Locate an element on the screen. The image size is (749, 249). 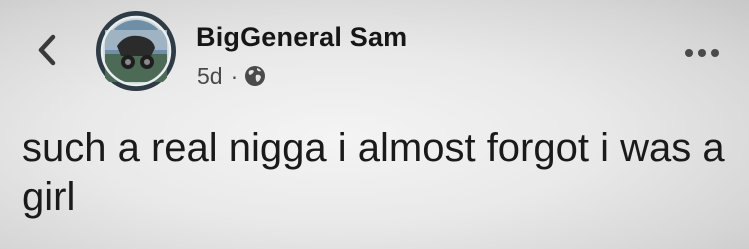
back-button is located at coordinates (47, 50).